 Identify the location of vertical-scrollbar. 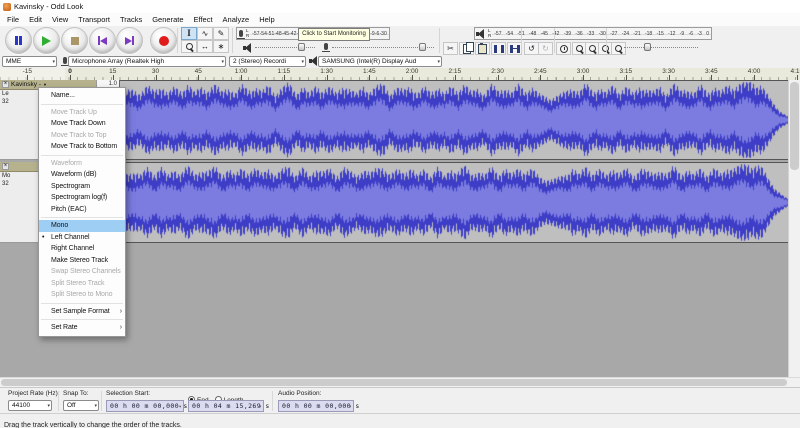
(794, 228).